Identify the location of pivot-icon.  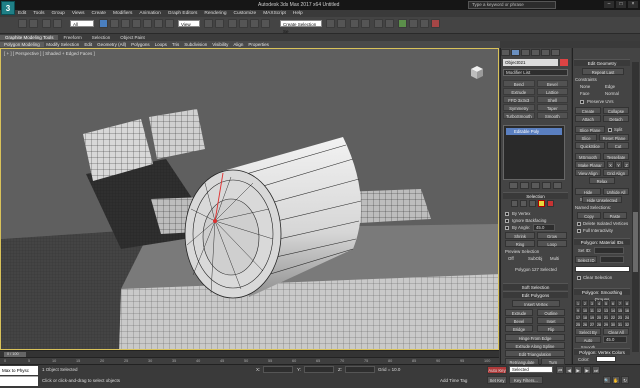
(208, 23).